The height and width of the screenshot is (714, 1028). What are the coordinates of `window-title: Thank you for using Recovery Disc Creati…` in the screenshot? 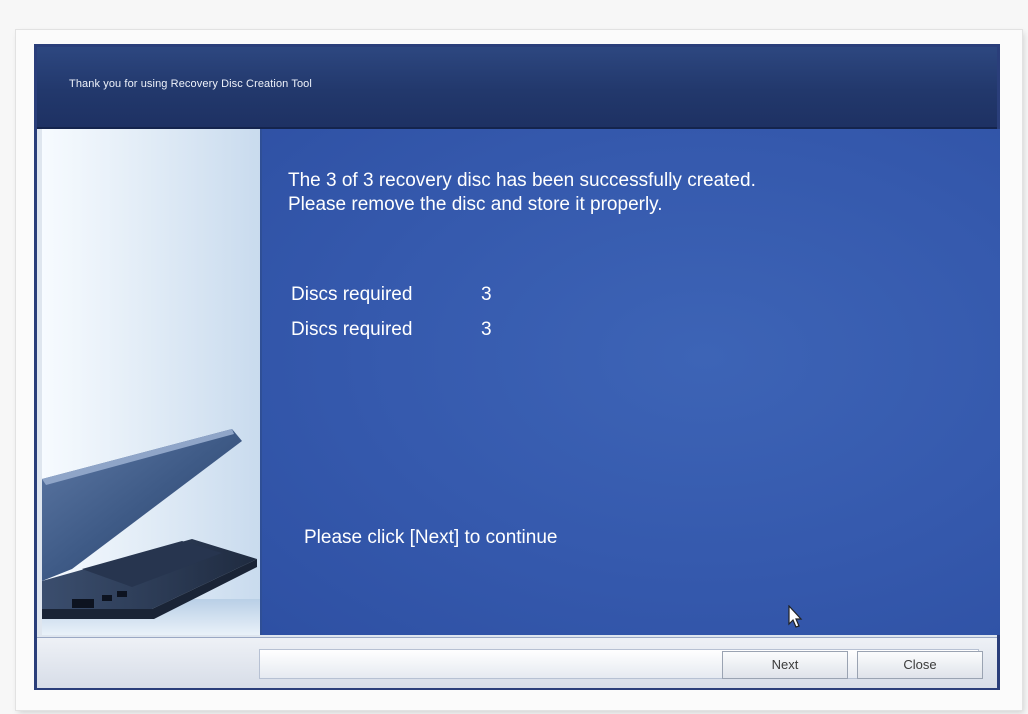 It's located at (190, 84).